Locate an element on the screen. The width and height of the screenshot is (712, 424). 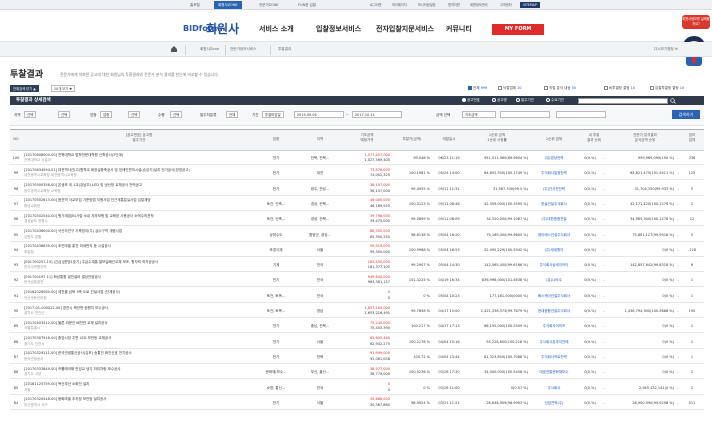
search-submit-button: 검색하기 is located at coordinates (686, 114).